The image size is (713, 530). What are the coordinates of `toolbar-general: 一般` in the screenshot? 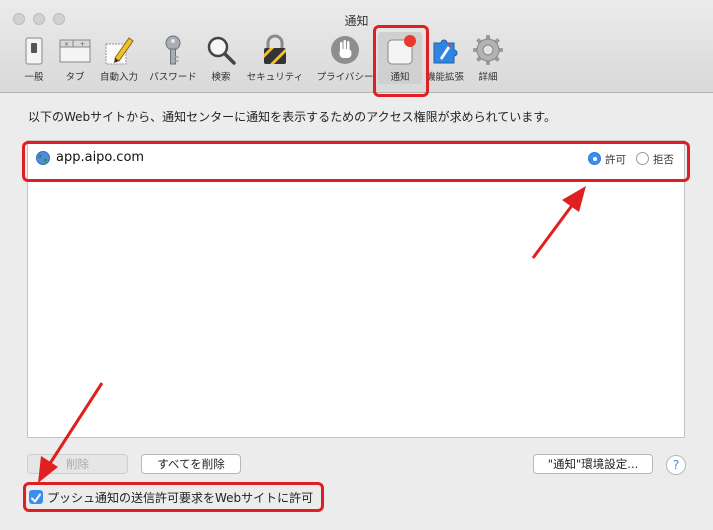 It's located at (34, 58).